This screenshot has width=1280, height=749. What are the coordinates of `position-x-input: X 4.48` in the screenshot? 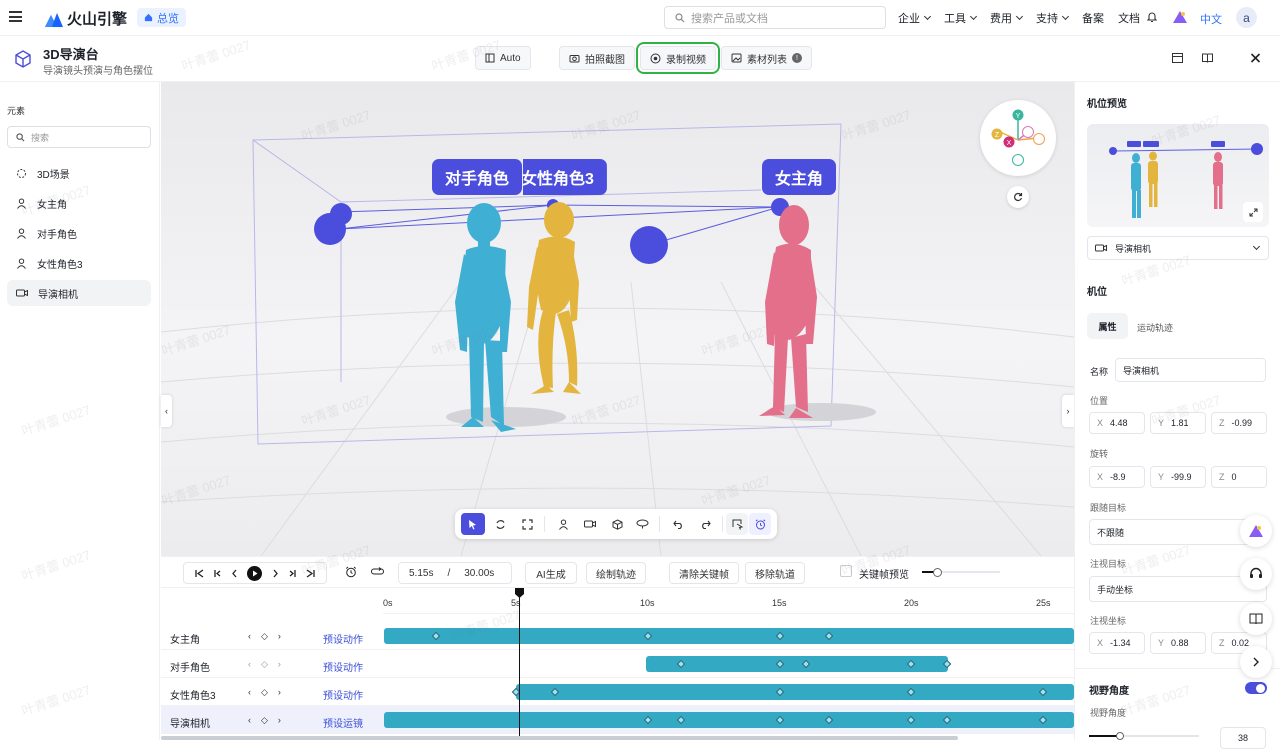 It's located at (1117, 423).